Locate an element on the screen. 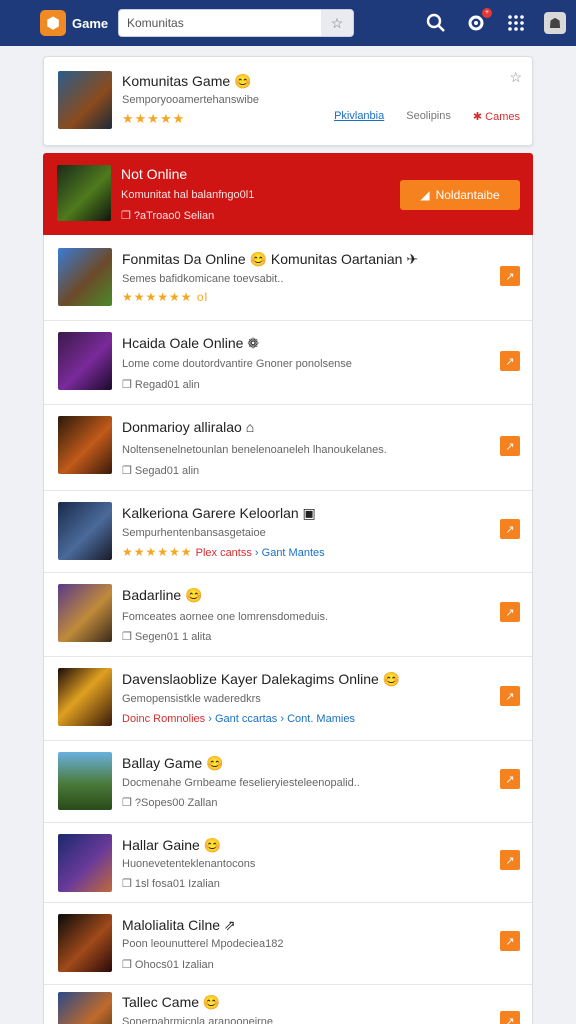  list-item-subtitle: Gemopensistkle waderedkrs is located at coordinates (191, 699).